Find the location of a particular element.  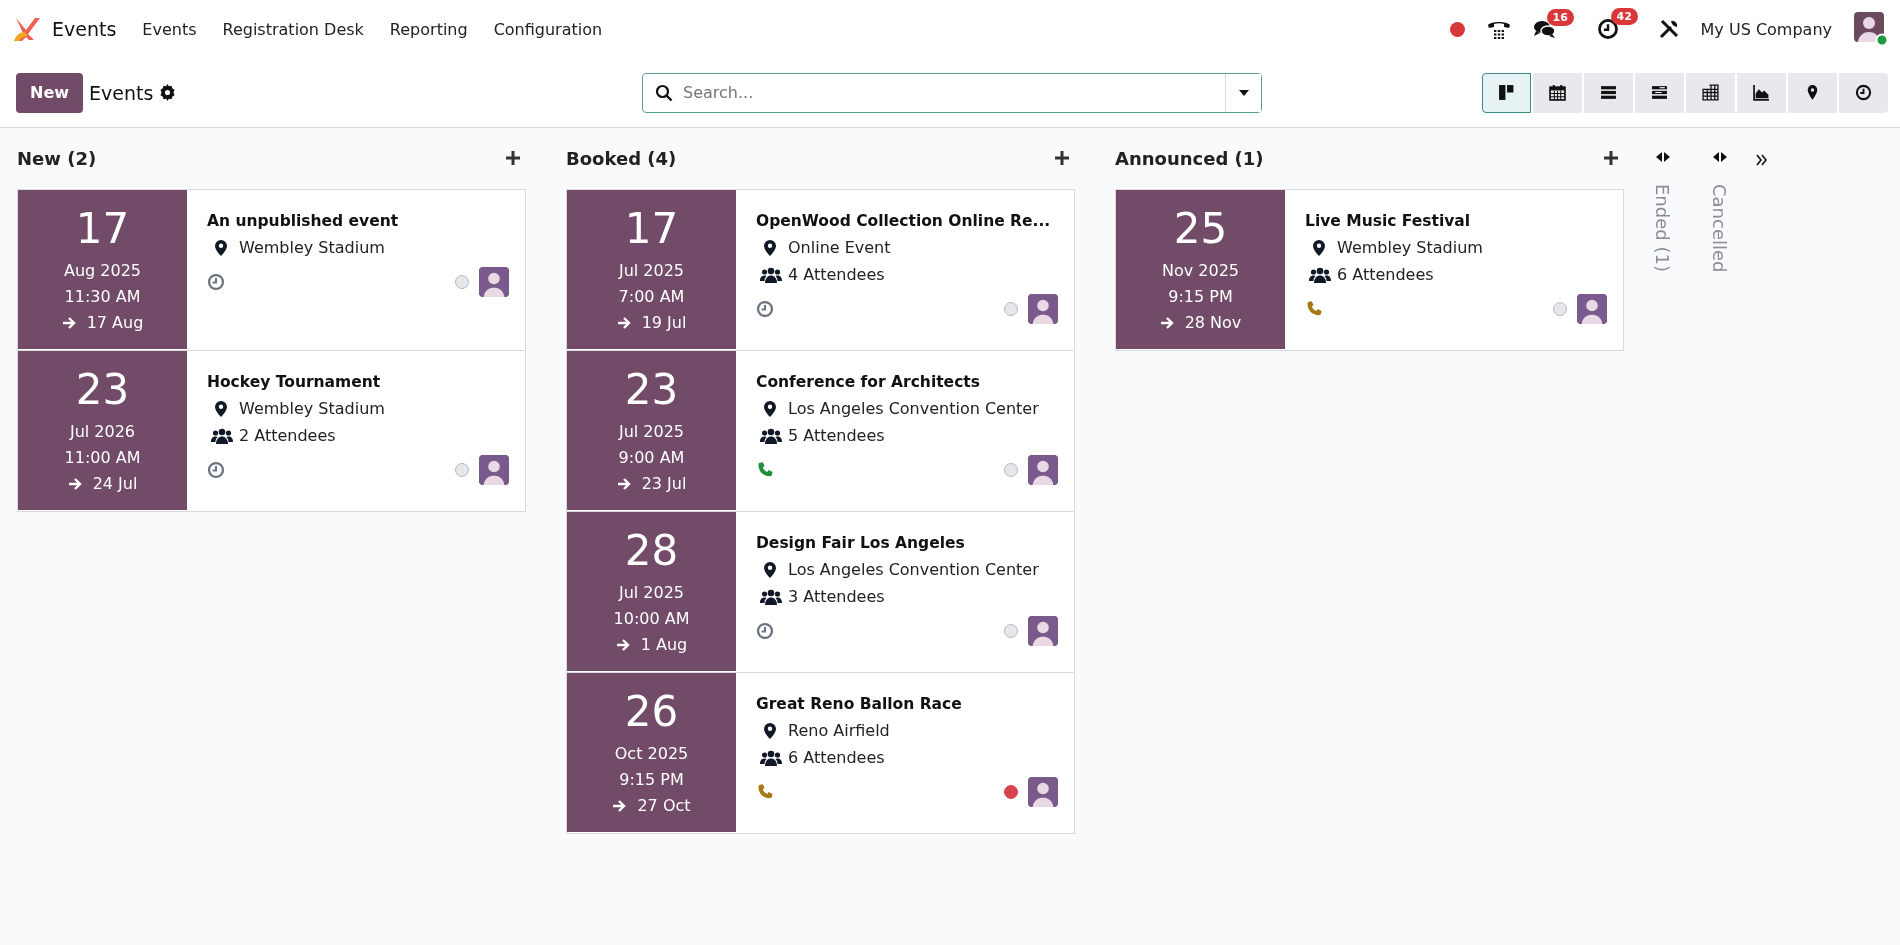

calendar-icon is located at coordinates (1557, 92).